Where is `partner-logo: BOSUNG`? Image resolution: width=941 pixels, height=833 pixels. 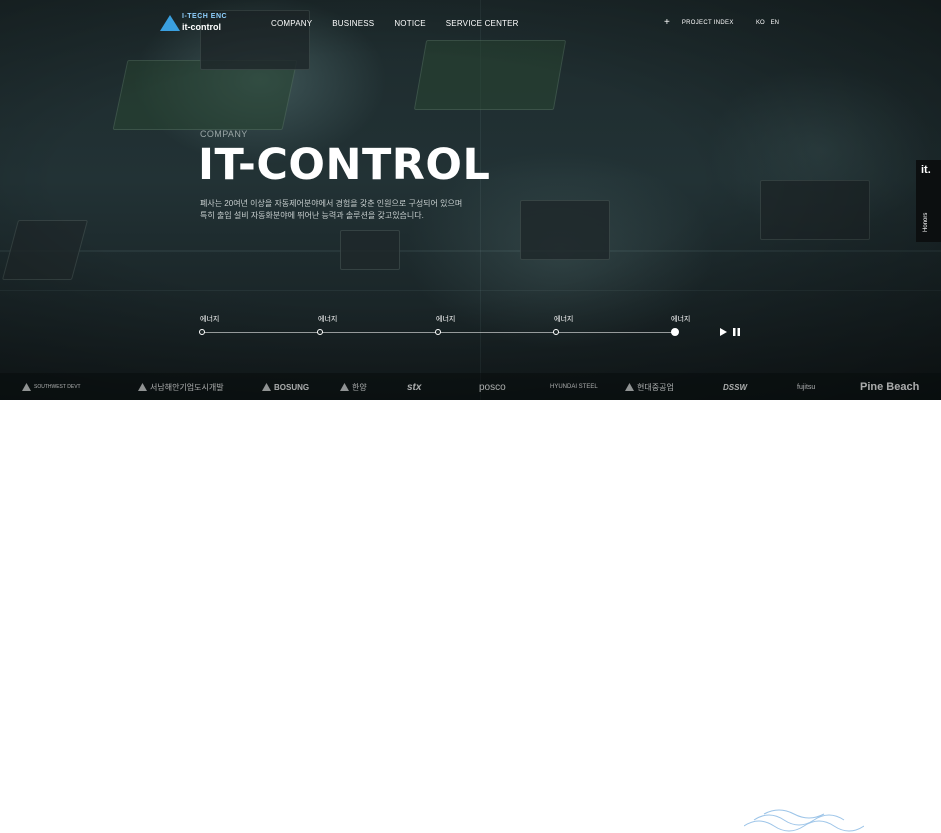 partner-logo: BOSUNG is located at coordinates (285, 386).